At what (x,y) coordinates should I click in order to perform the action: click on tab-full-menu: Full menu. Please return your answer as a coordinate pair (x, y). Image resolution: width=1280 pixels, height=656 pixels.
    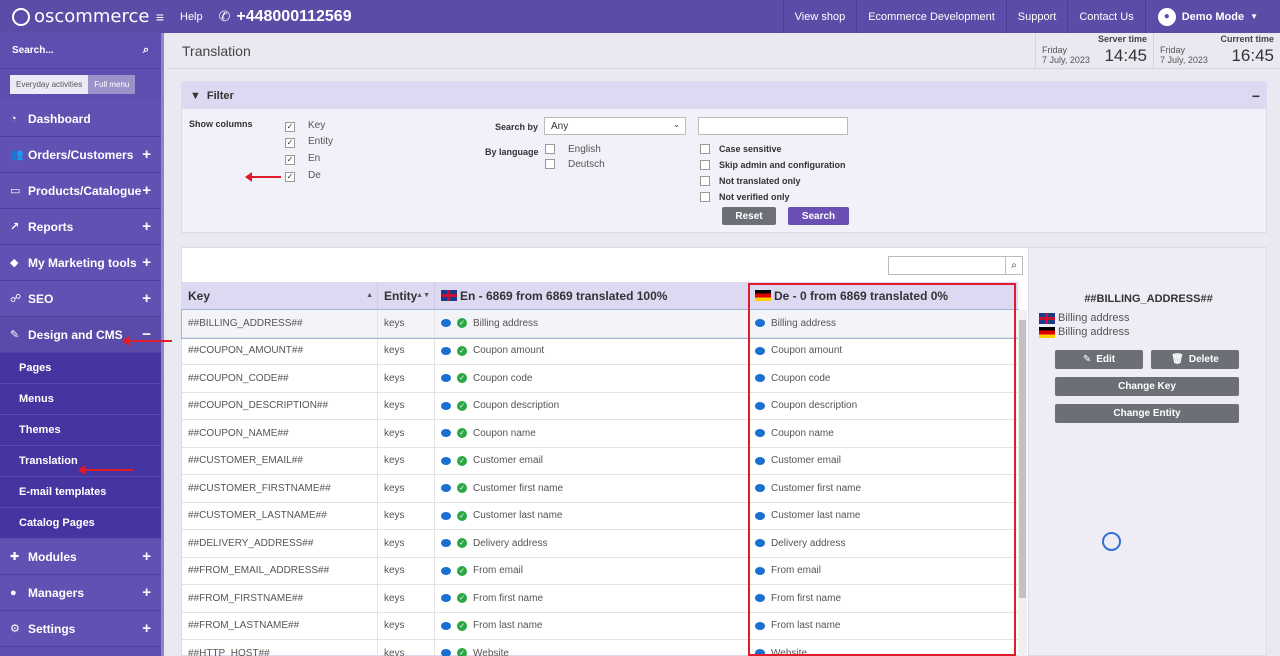
    Looking at the image, I should click on (112, 84).